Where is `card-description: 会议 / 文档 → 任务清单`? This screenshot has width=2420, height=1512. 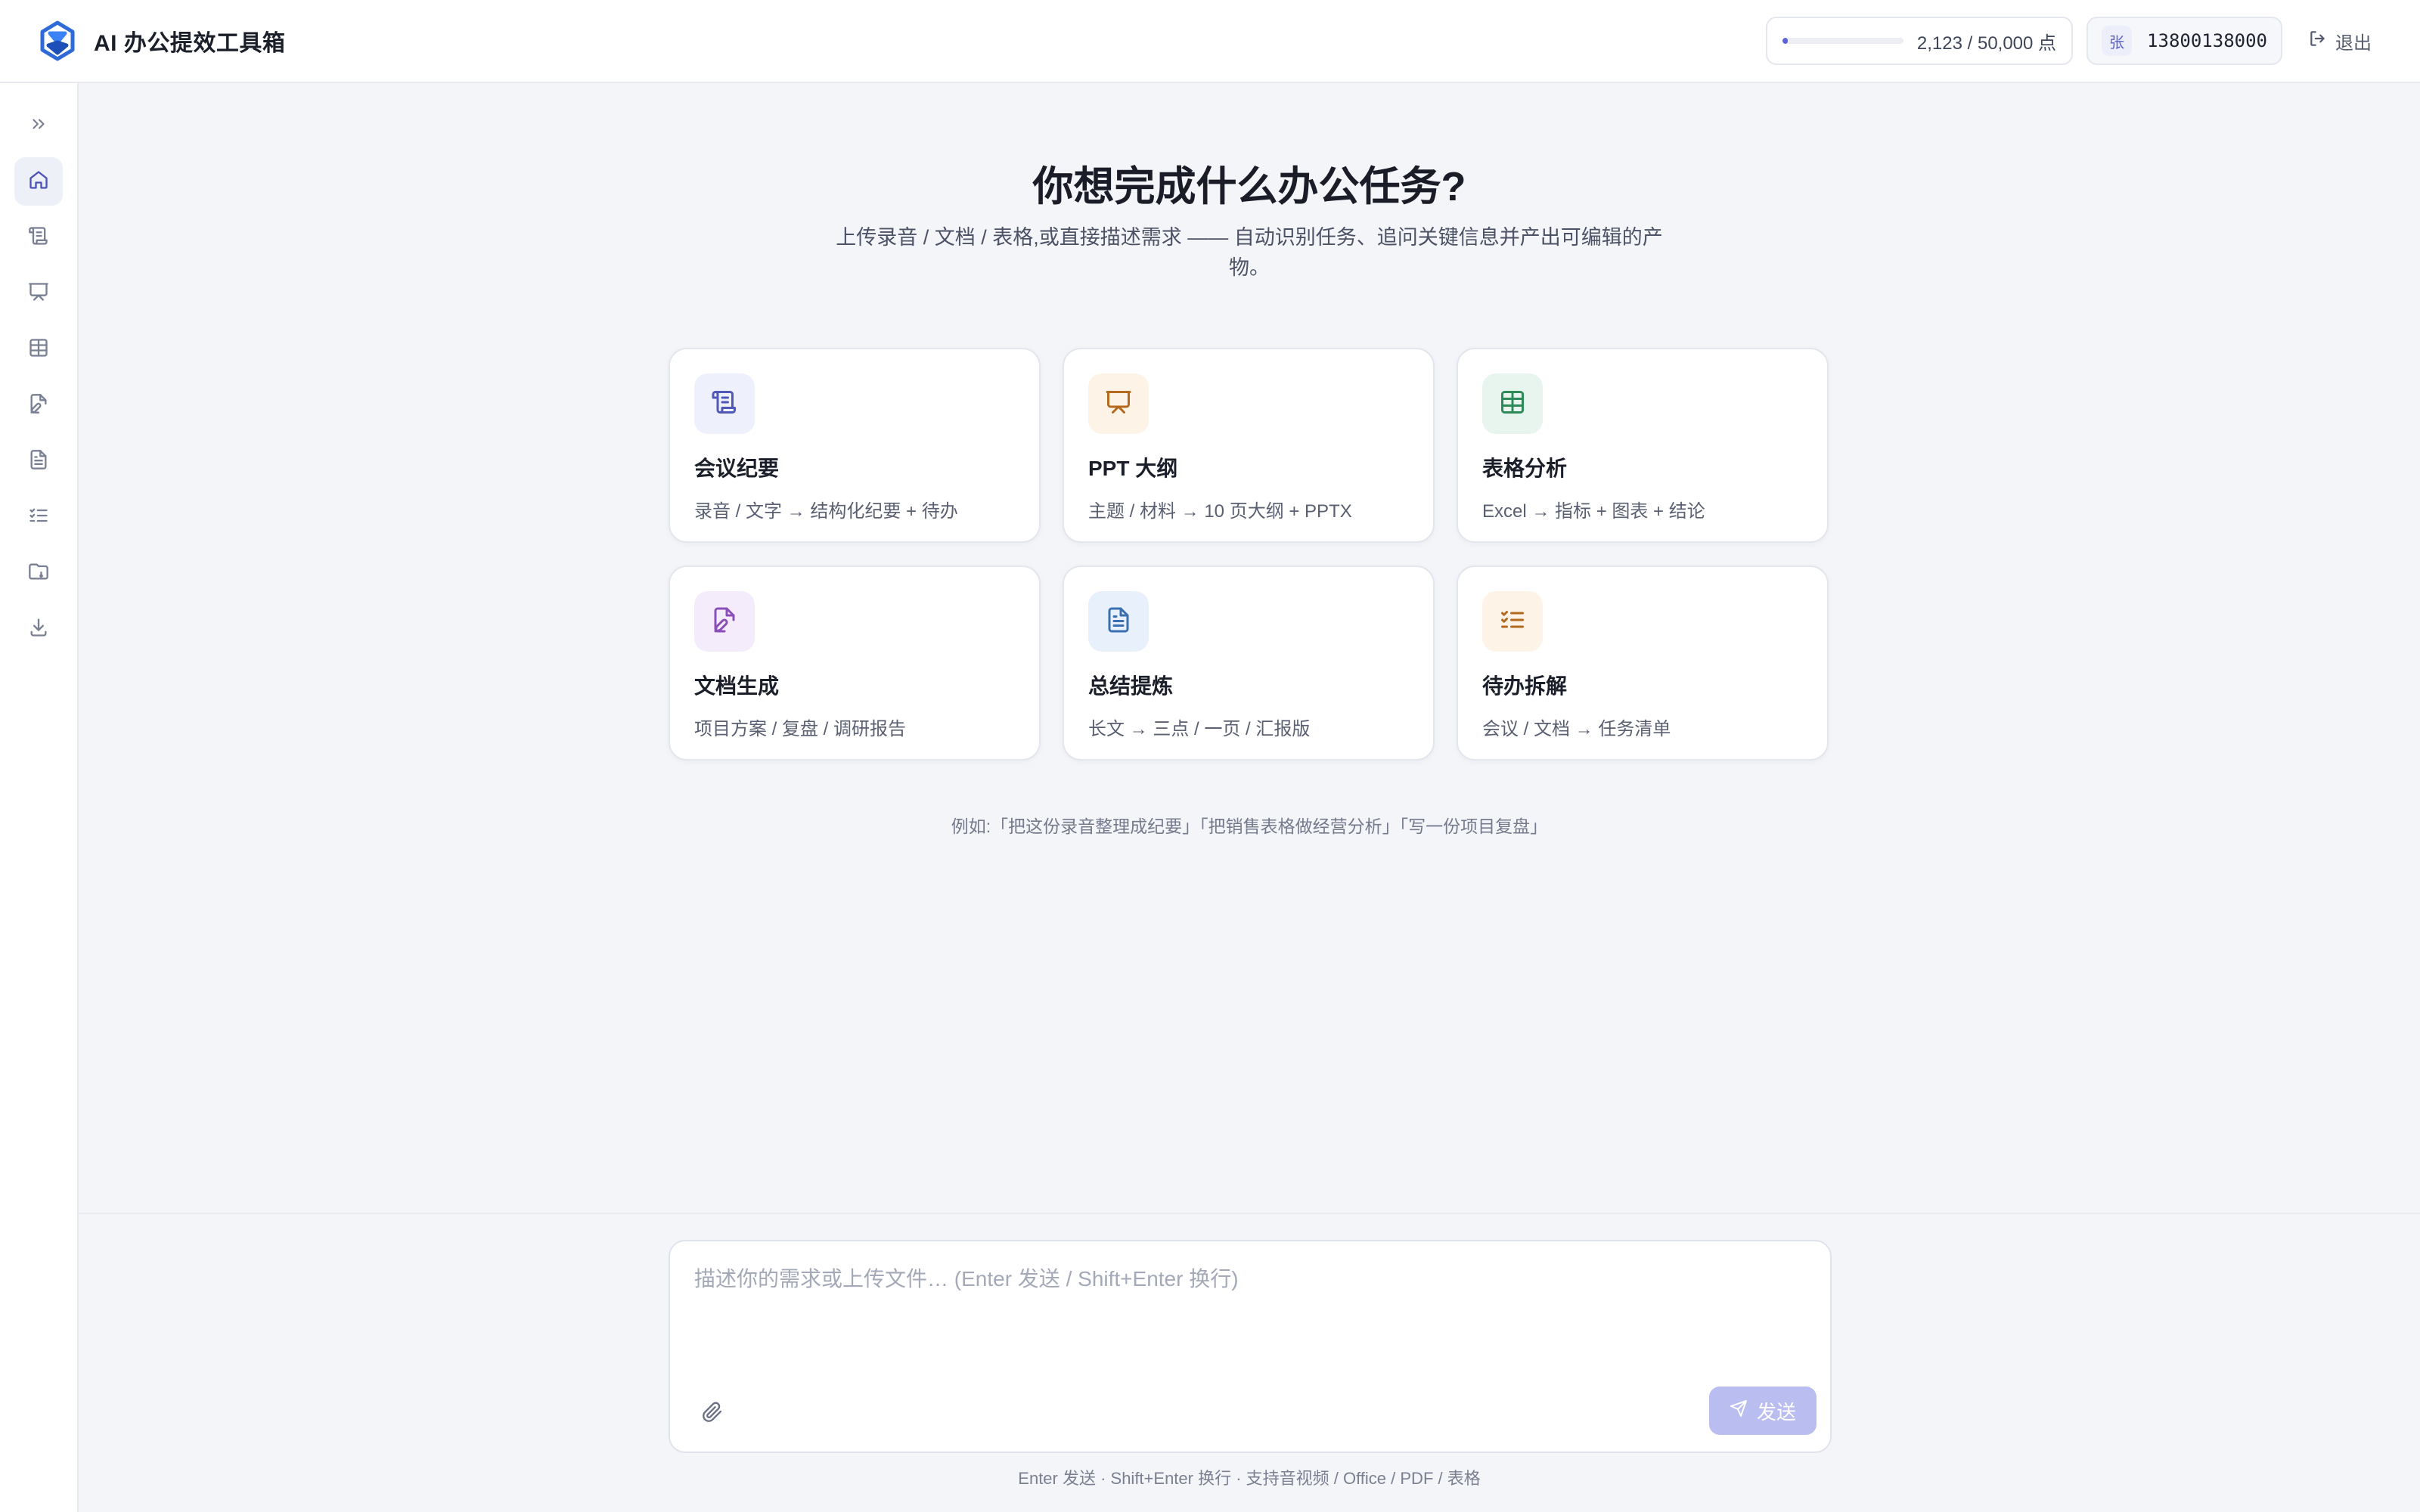
card-description: 会议 / 文档 → 任务清单 is located at coordinates (1576, 729).